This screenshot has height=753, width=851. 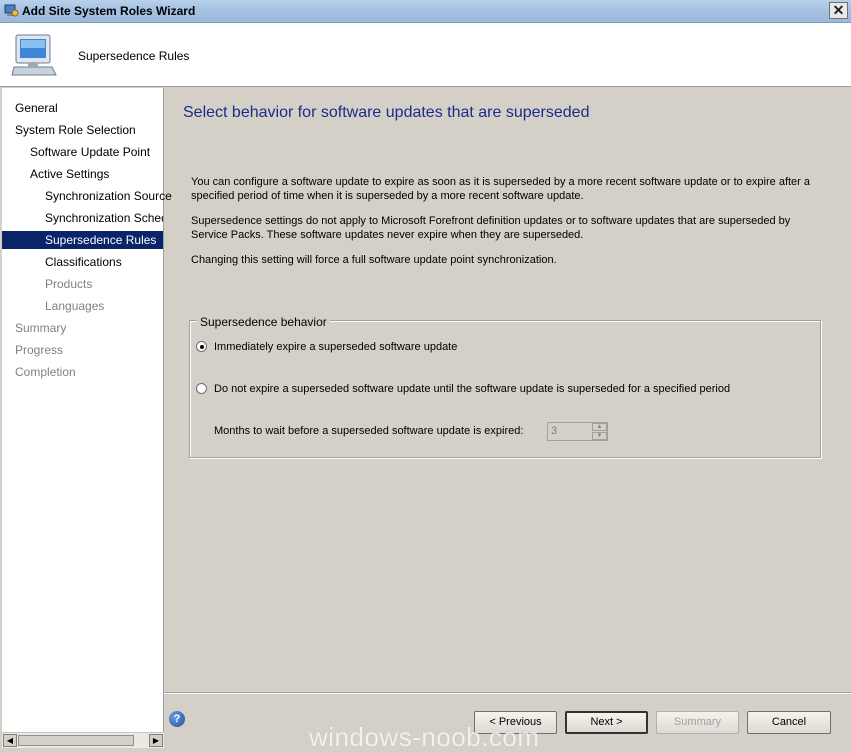 What do you see at coordinates (201, 346) in the screenshot?
I see `radio-immediate-expire` at bounding box center [201, 346].